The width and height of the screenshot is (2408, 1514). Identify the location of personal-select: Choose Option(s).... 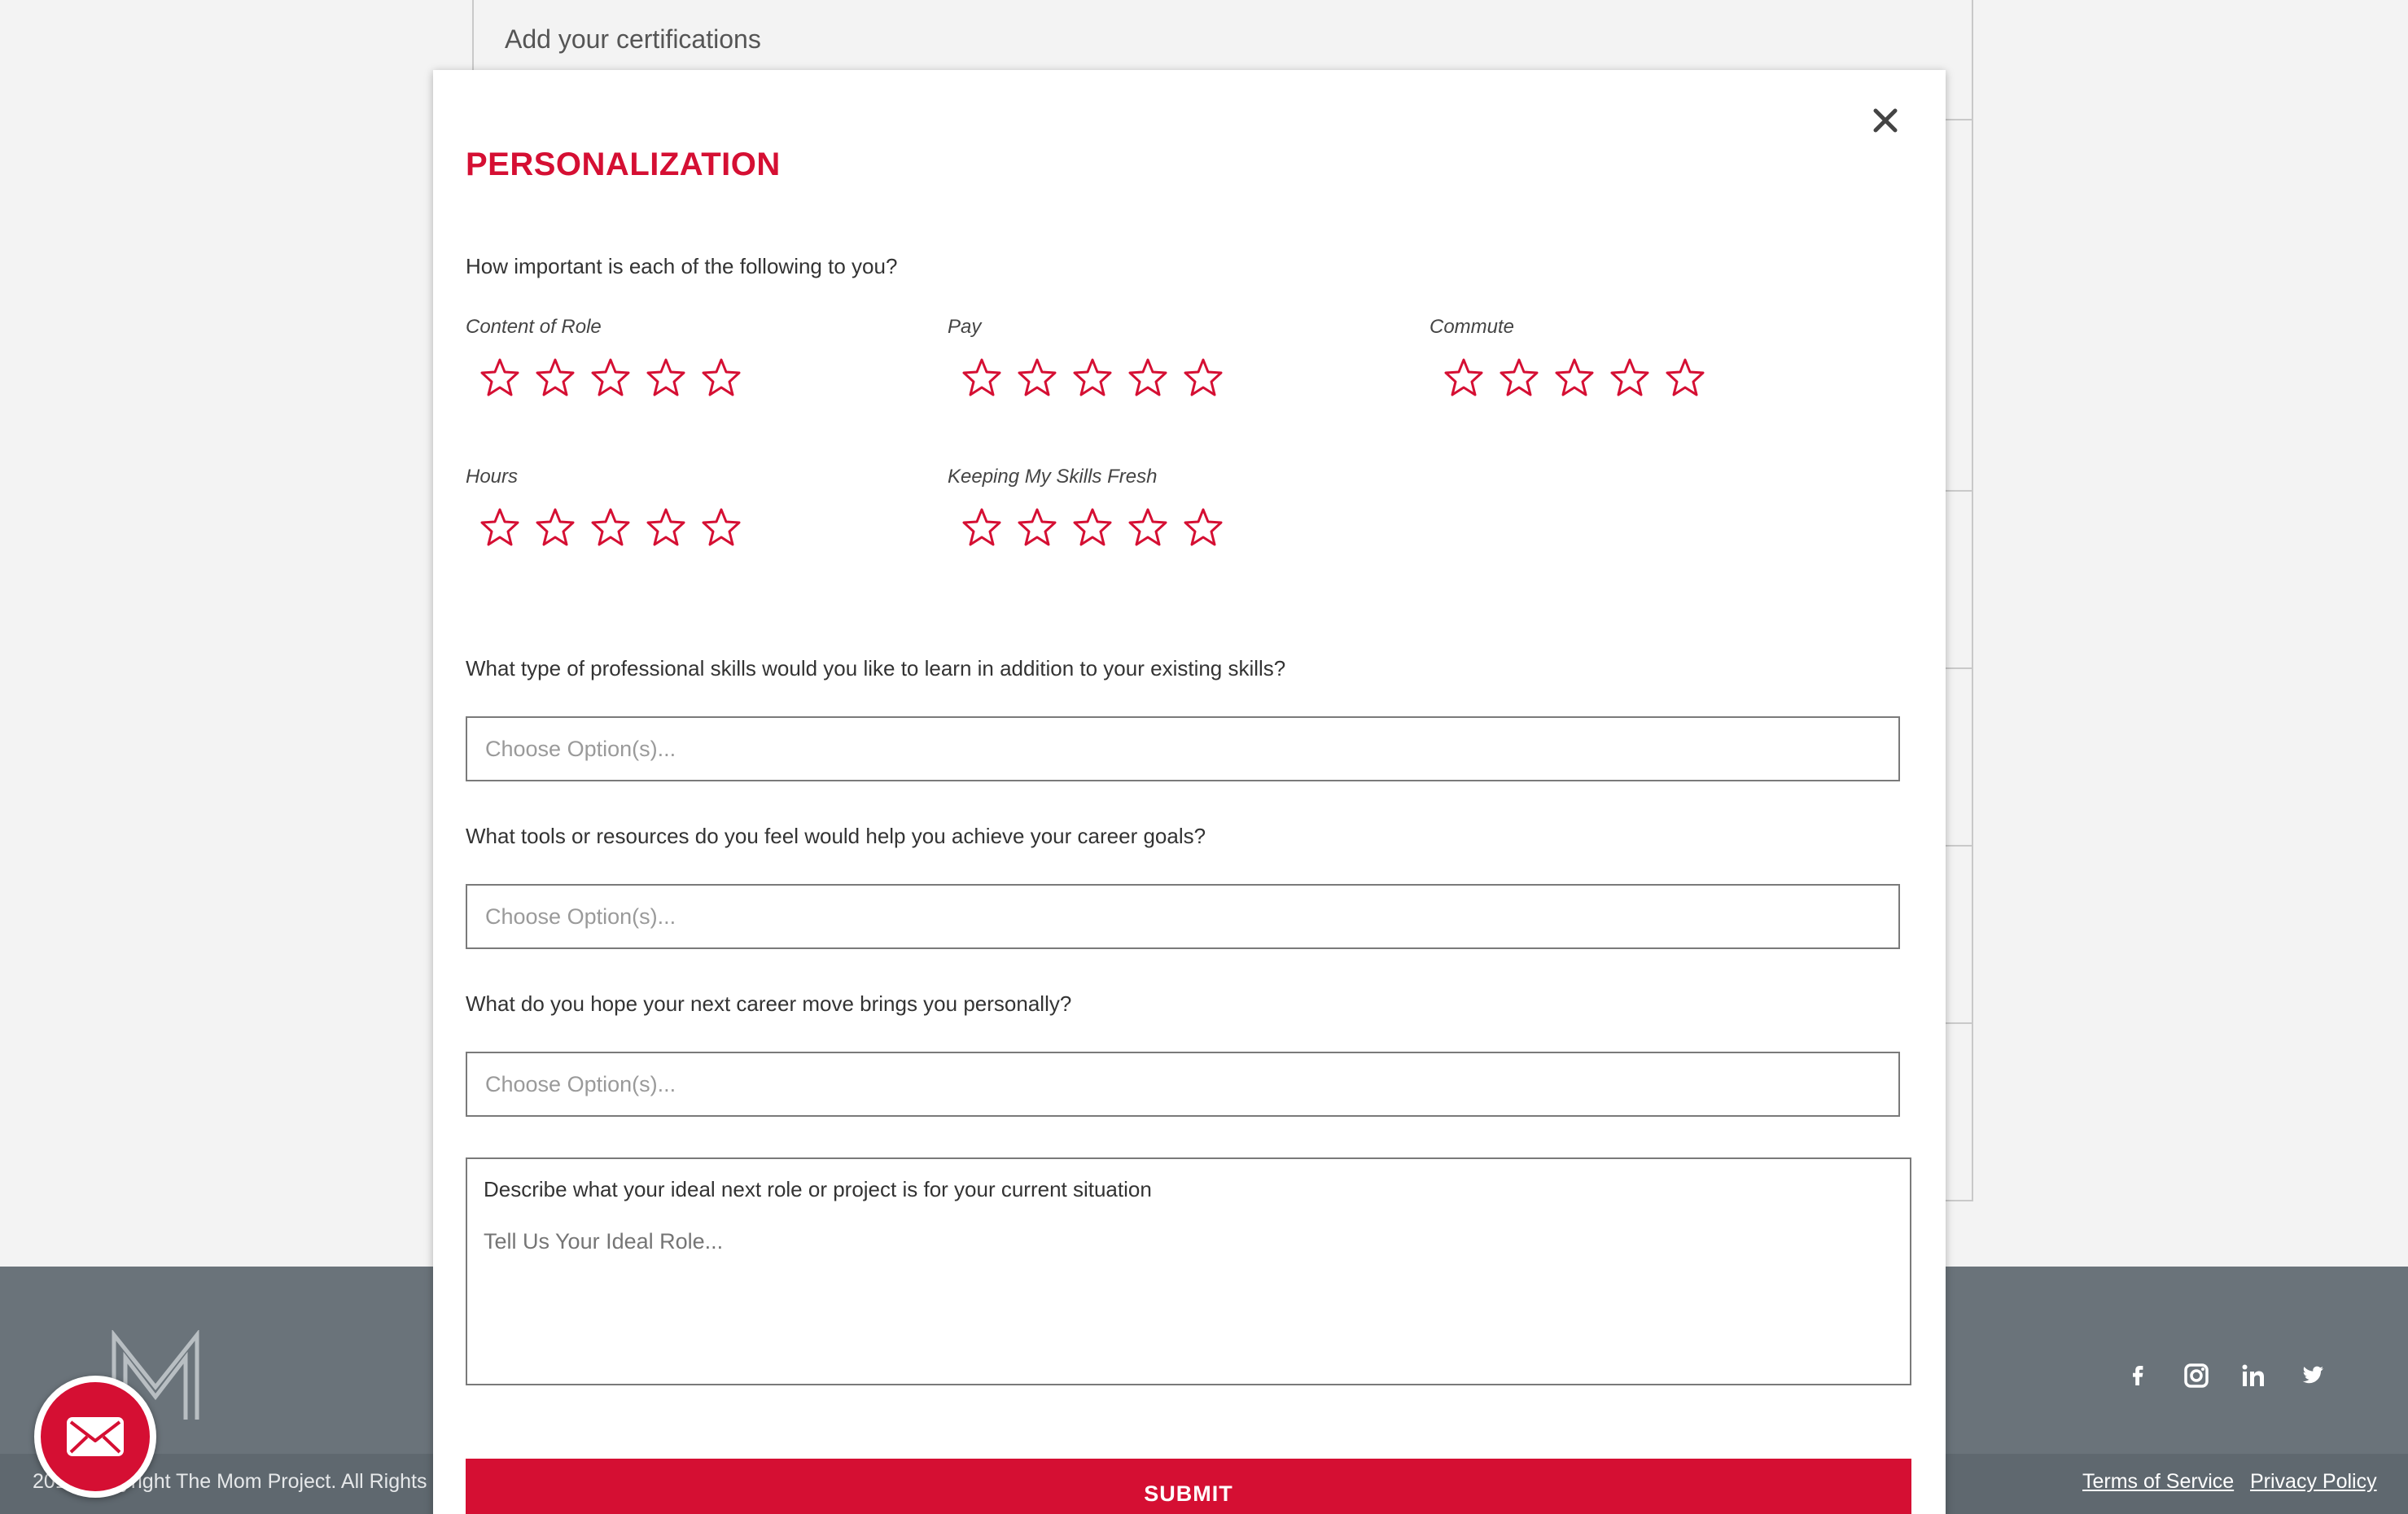
(1183, 1085).